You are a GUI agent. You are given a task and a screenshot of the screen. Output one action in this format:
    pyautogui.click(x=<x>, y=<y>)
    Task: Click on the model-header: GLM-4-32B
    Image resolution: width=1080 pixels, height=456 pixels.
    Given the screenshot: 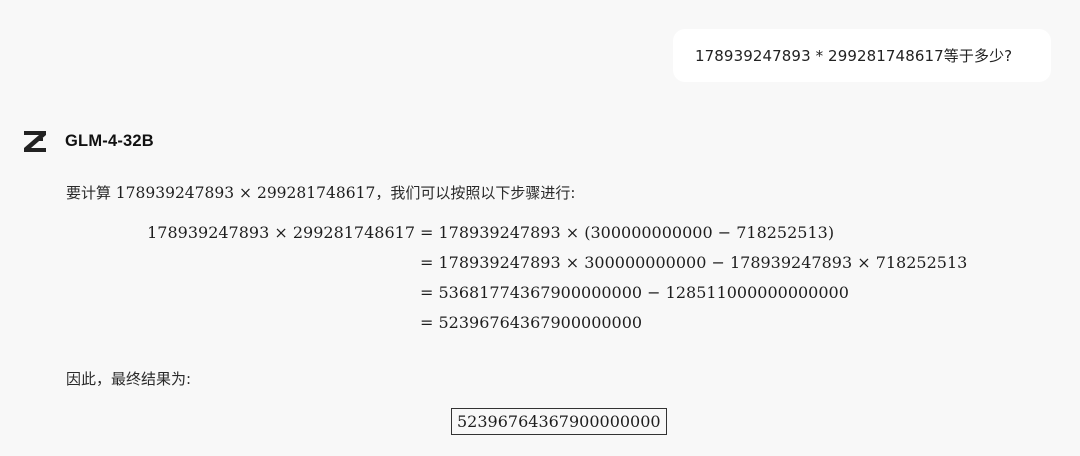 What is the action you would take?
    pyautogui.click(x=88, y=141)
    